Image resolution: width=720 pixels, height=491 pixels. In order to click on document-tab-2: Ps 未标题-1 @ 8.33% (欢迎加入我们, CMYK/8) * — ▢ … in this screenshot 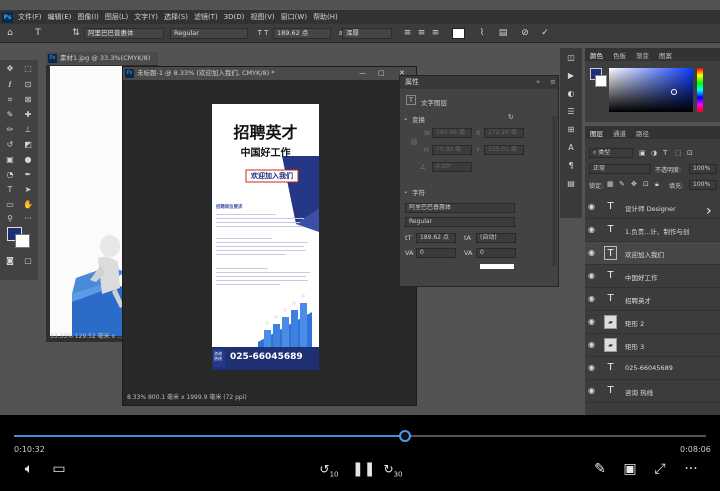, I will do `click(269, 73)`.